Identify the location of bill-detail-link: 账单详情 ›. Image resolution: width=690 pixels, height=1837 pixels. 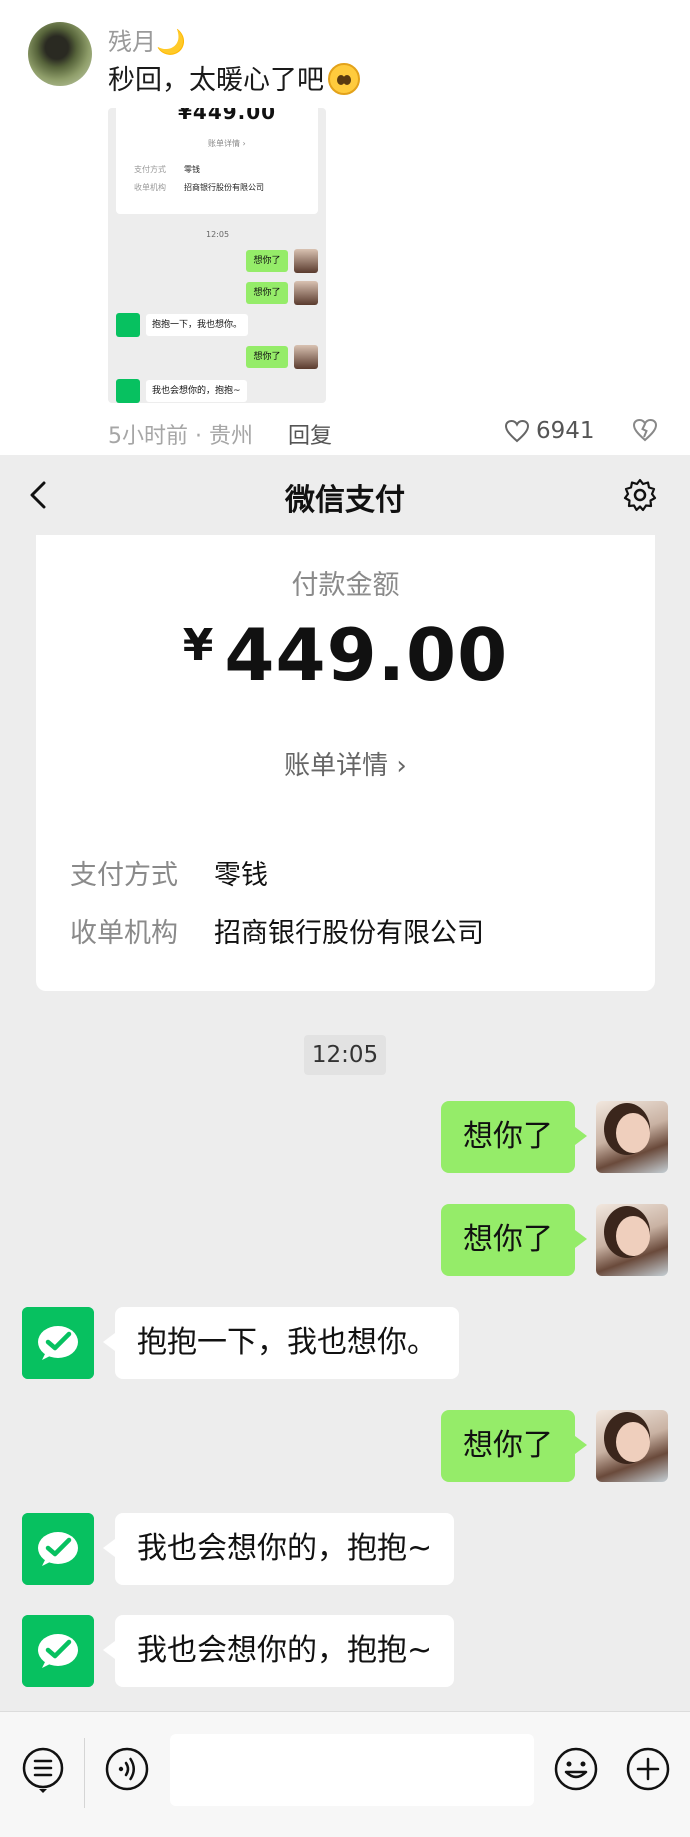
(345, 763).